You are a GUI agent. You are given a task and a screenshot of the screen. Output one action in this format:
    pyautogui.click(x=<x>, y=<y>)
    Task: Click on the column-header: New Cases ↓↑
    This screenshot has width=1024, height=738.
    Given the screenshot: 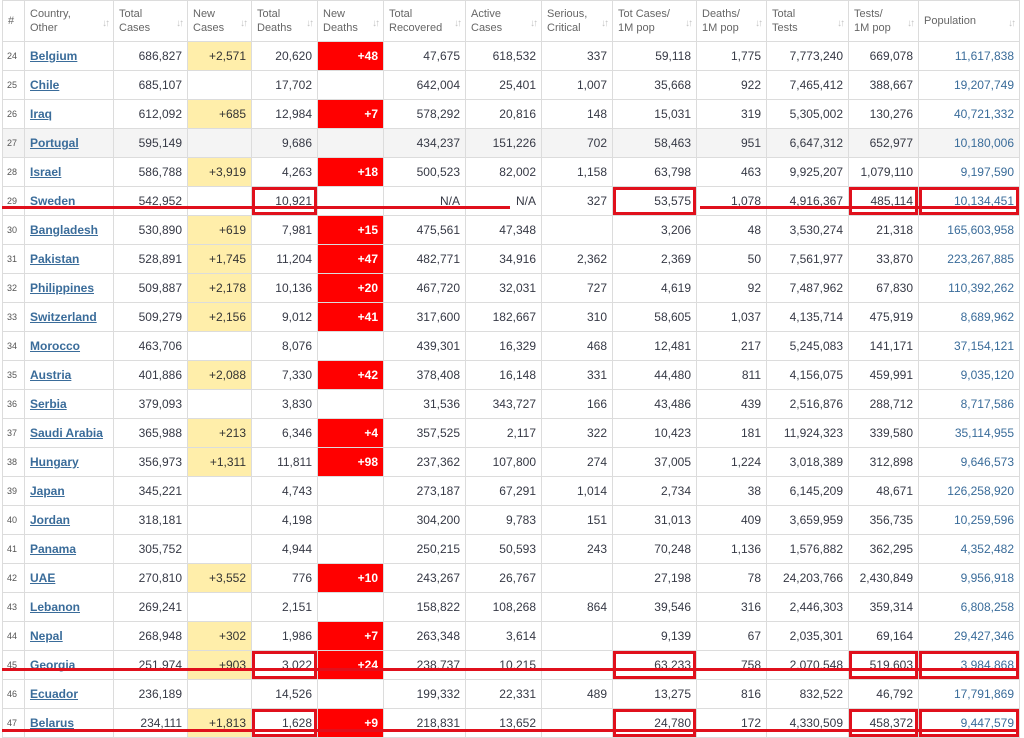 What is the action you would take?
    pyautogui.click(x=219, y=21)
    